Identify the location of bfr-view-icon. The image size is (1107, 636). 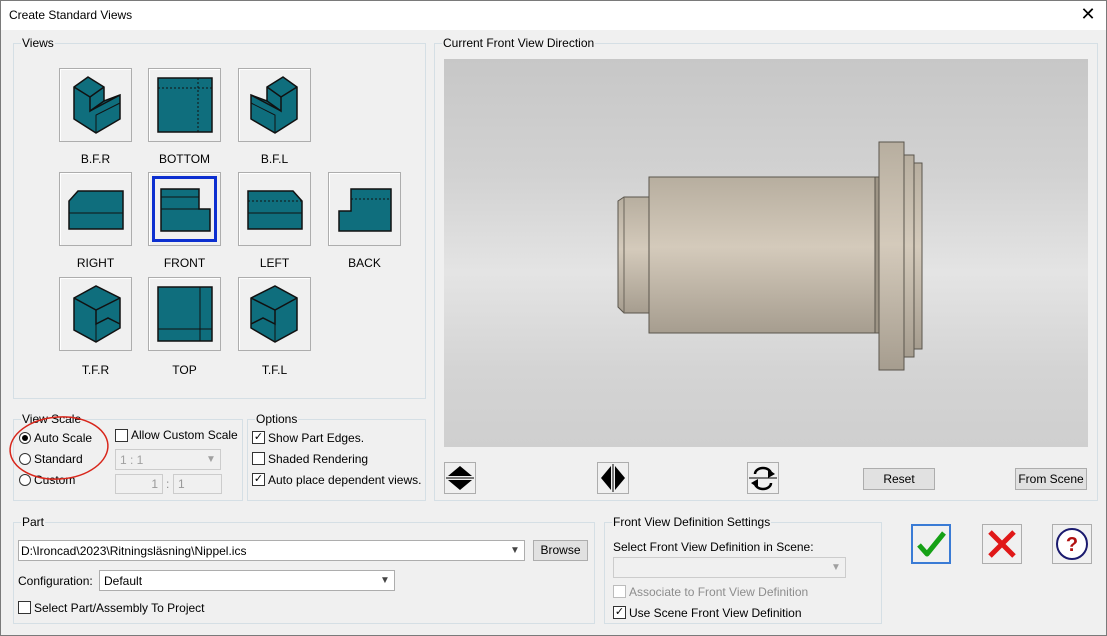
(97, 105).